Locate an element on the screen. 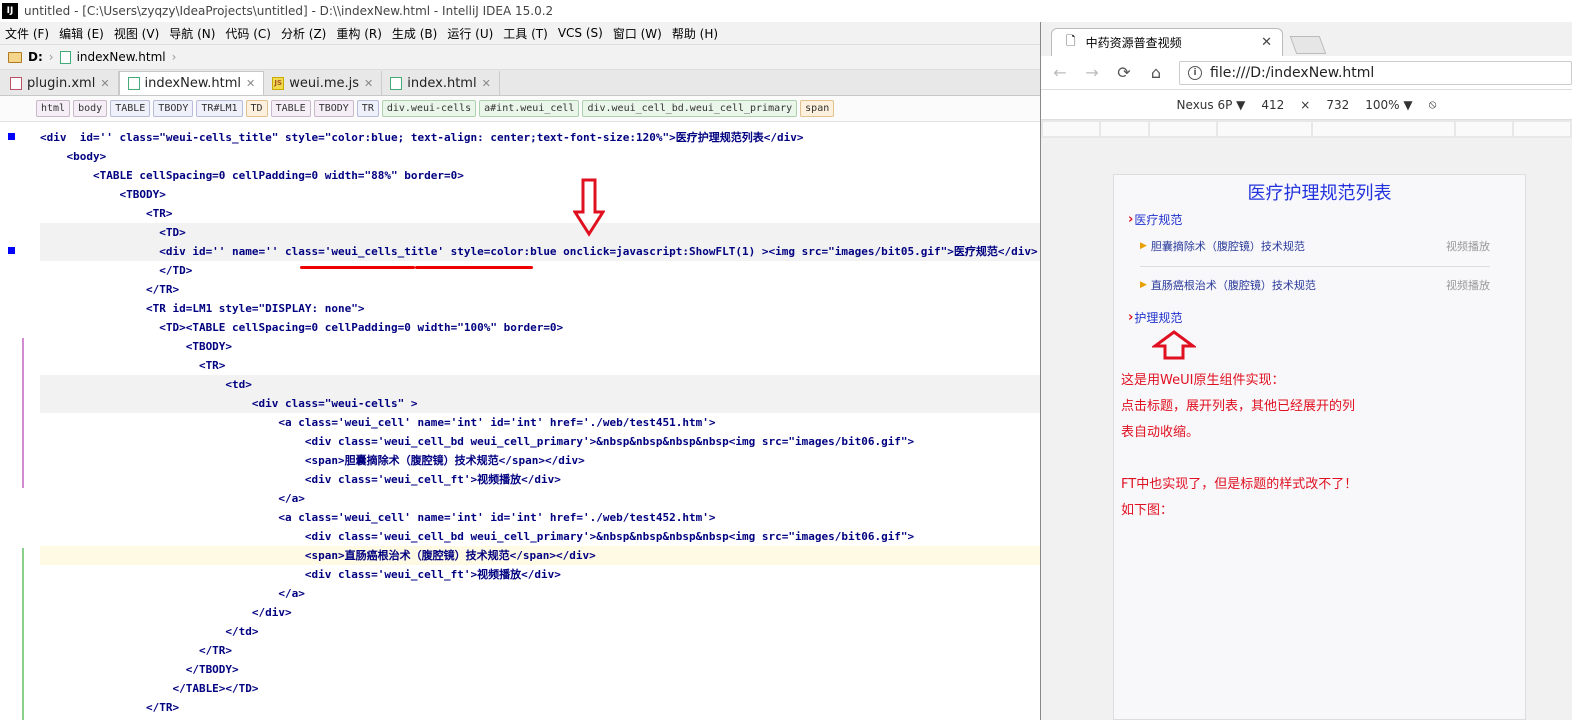 The height and width of the screenshot is (720, 1572). section-label: 护理规范 is located at coordinates (1158, 318).